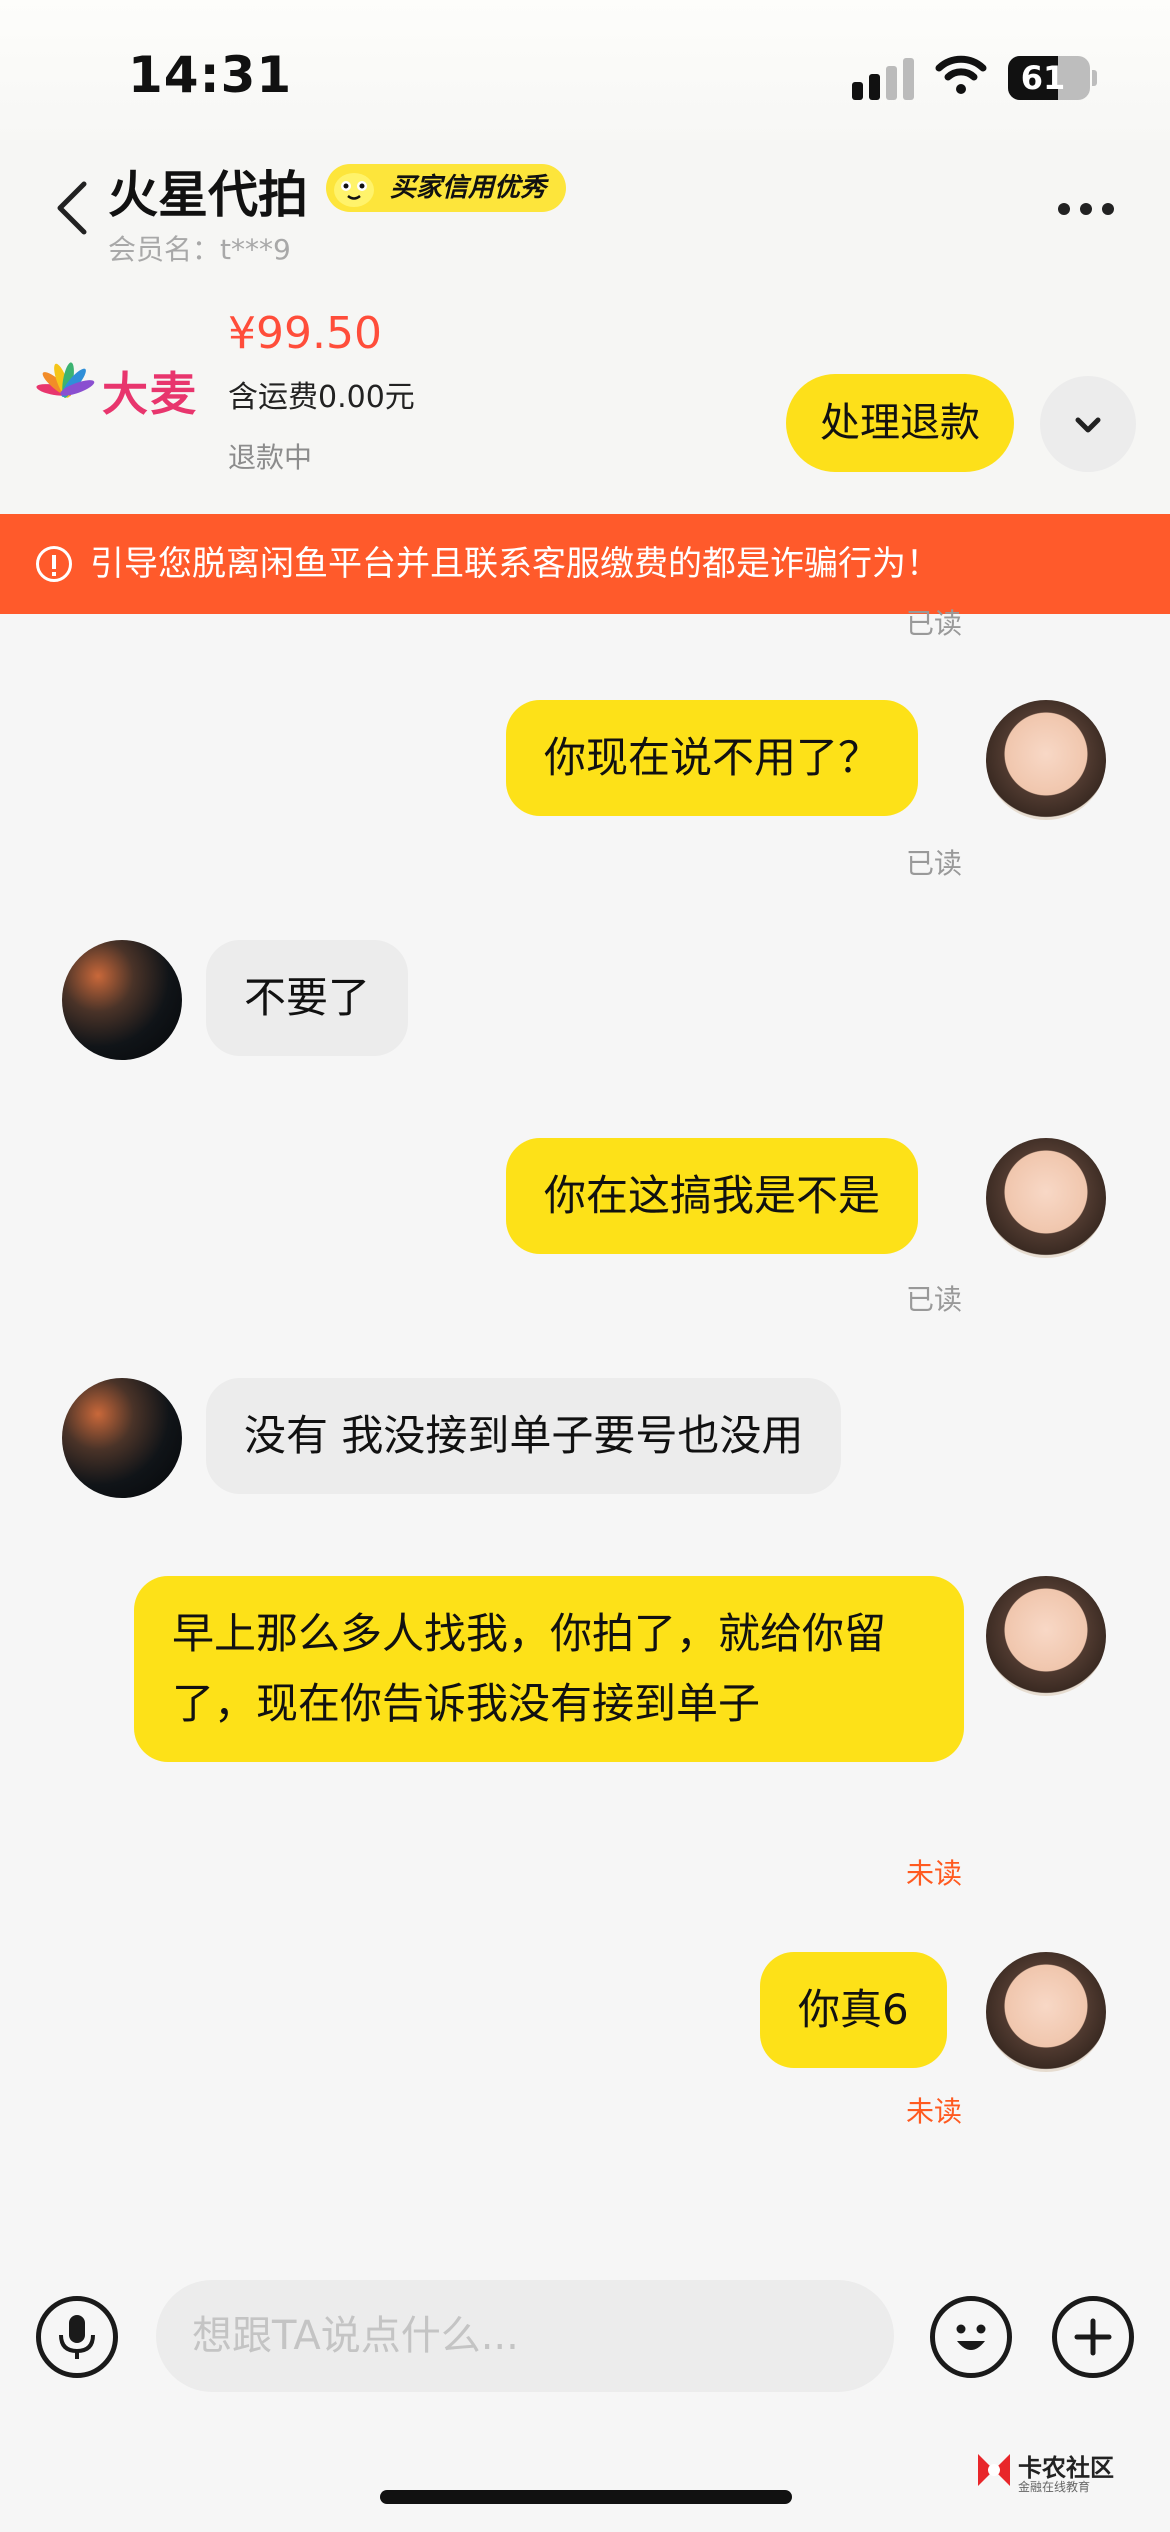  Describe the element at coordinates (524, 1436) in the screenshot. I see `message-bubble: 没有 我没接到单子要号也没用` at that location.